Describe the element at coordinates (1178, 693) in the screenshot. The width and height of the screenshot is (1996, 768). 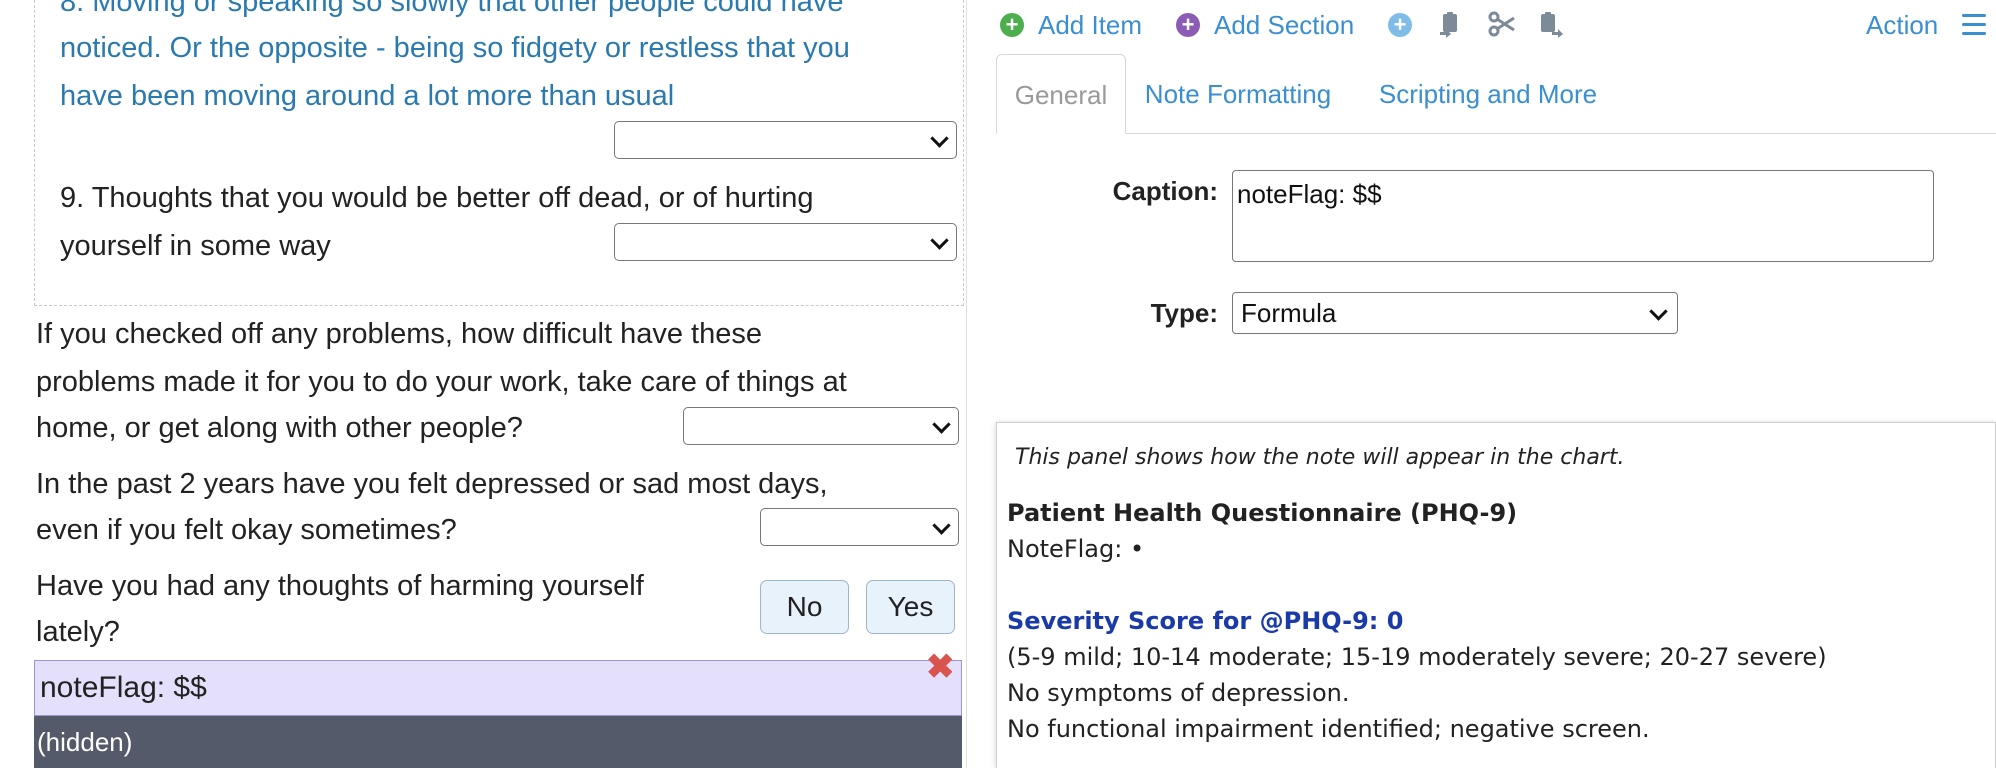
I see `preview-symptoms-line: No symptoms of depression.` at that location.